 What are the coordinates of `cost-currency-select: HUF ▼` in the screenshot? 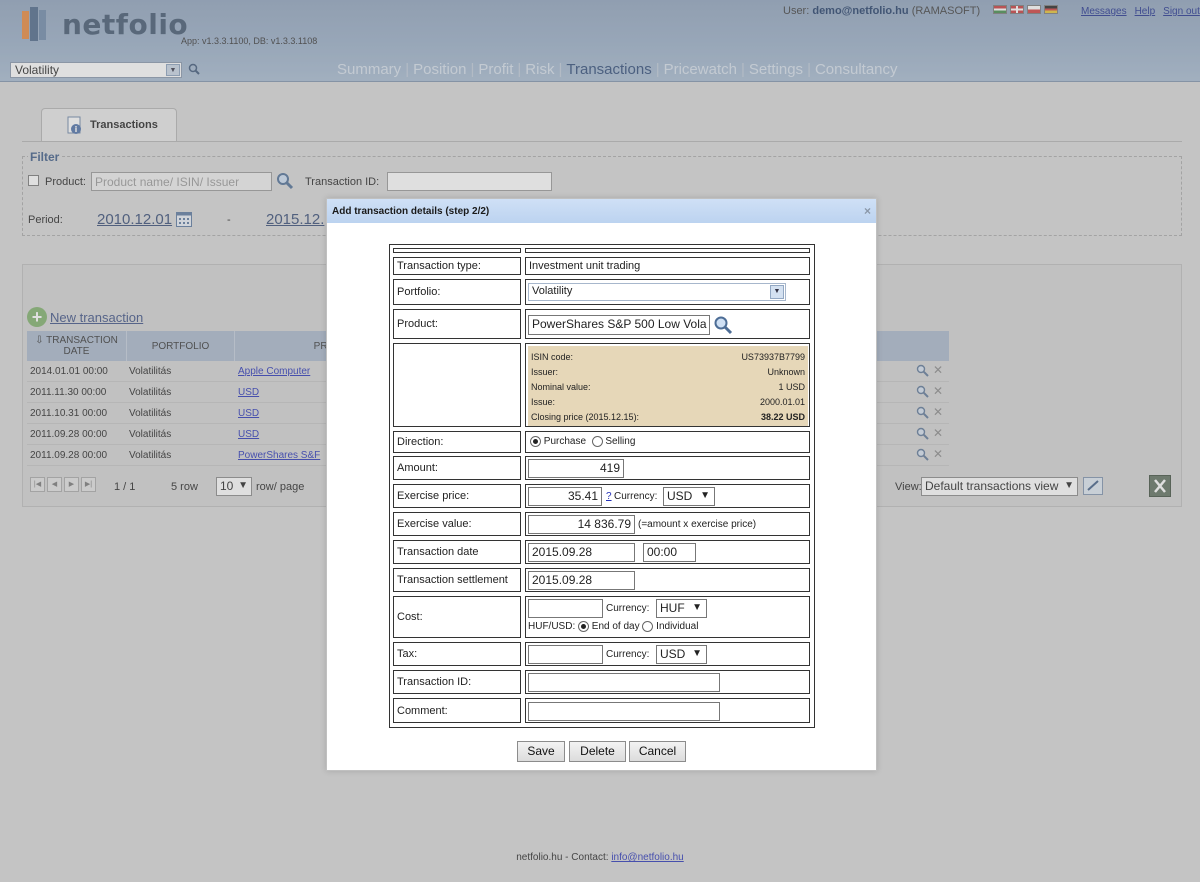 It's located at (681, 608).